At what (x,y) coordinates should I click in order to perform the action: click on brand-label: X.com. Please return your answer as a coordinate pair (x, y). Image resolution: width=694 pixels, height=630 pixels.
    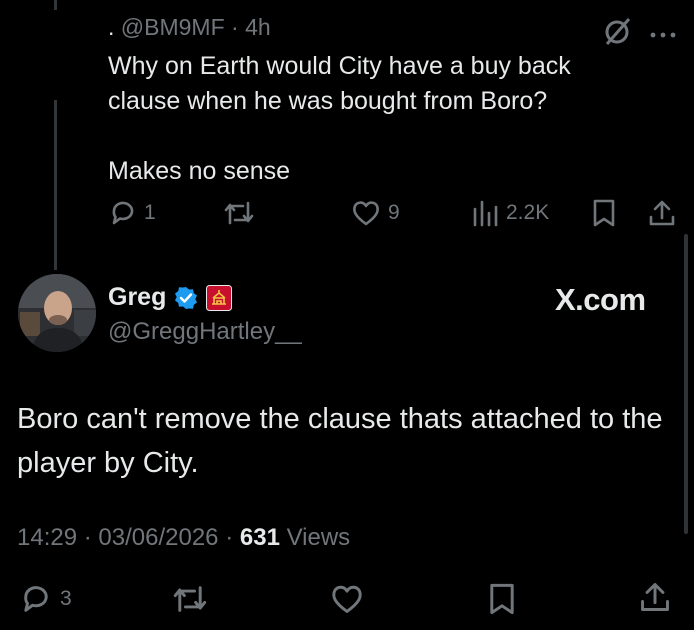
    Looking at the image, I should click on (600, 299).